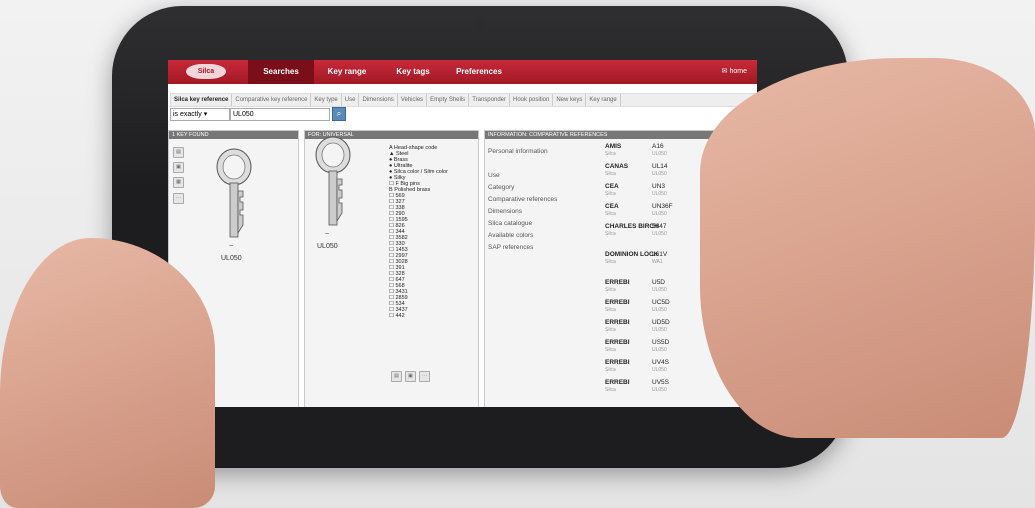  Describe the element at coordinates (603, 100) in the screenshot. I see `subtab-key-range: Key range` at that location.